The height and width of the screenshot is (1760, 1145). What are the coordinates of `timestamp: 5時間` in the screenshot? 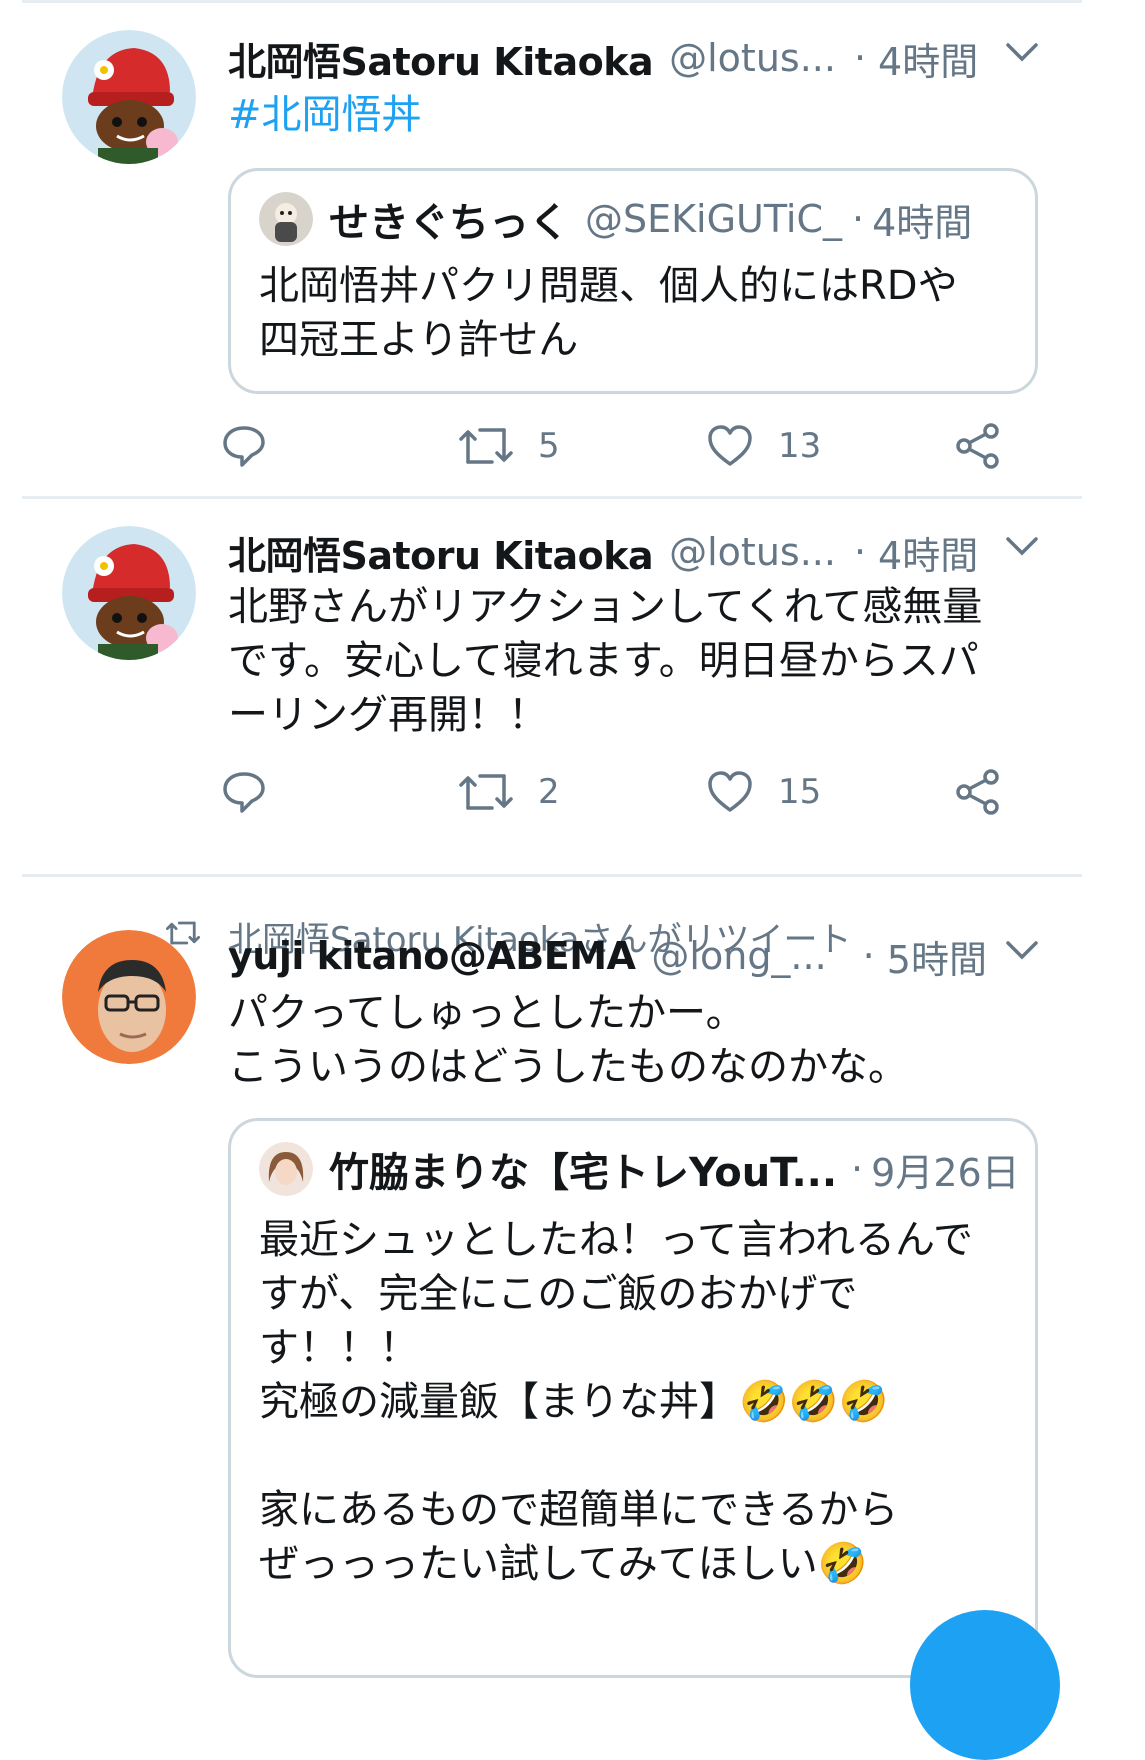 It's located at (937, 956).